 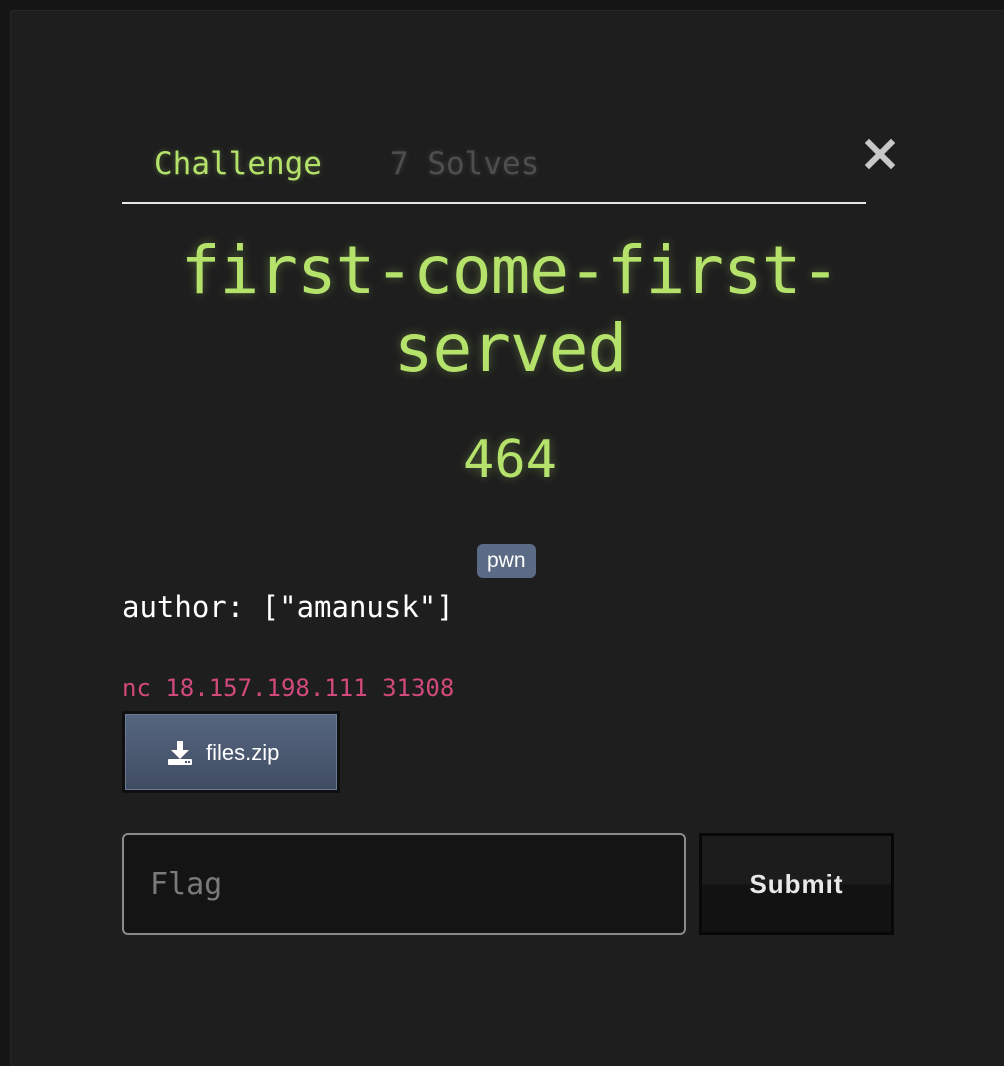 I want to click on flag-input, so click(x=404, y=884).